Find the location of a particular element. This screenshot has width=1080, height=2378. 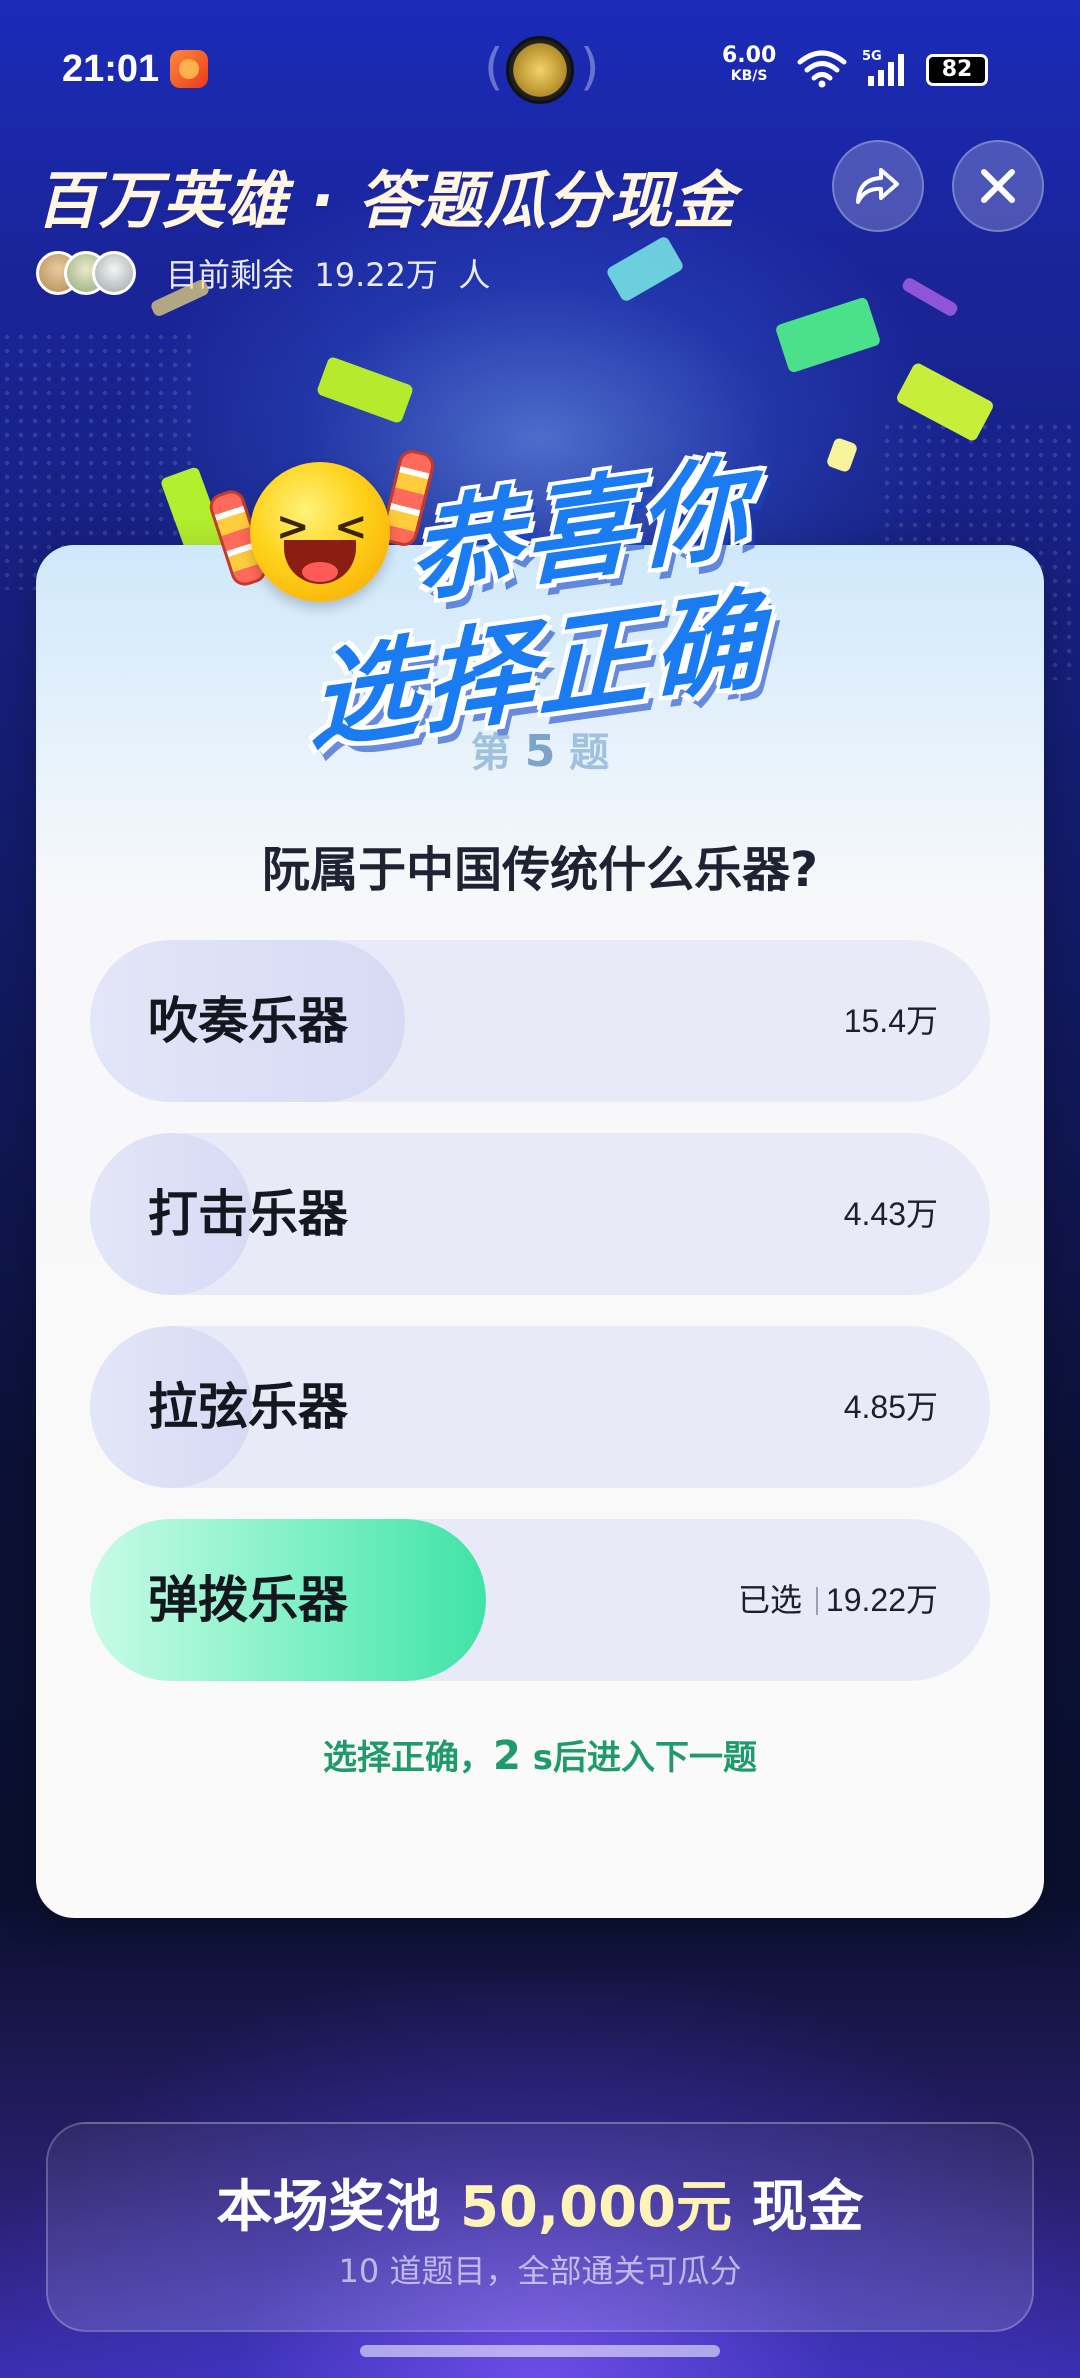

remaining-text: 目前剩余 19.22万 人 is located at coordinates (328, 273).